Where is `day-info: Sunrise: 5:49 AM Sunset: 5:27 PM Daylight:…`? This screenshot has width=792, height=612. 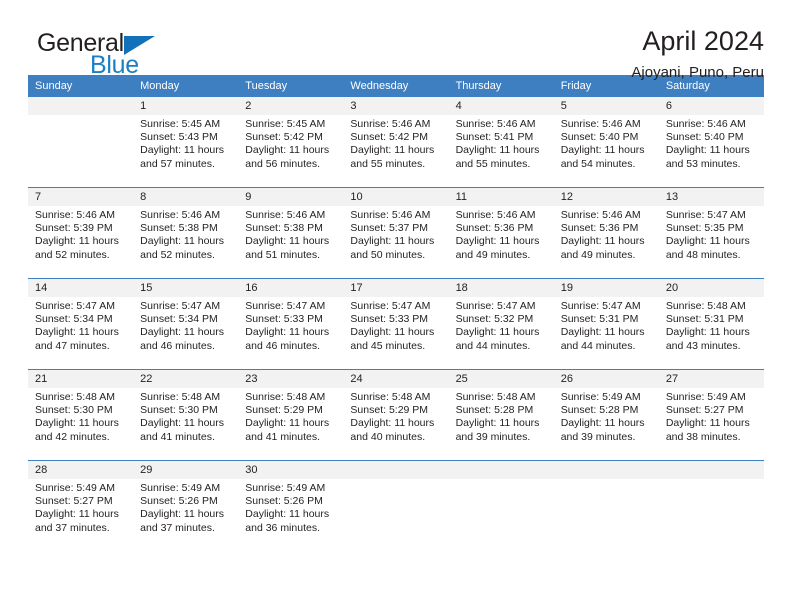
day-info: Sunrise: 5:49 AM Sunset: 5:27 PM Daylight:… is located at coordinates (711, 424).